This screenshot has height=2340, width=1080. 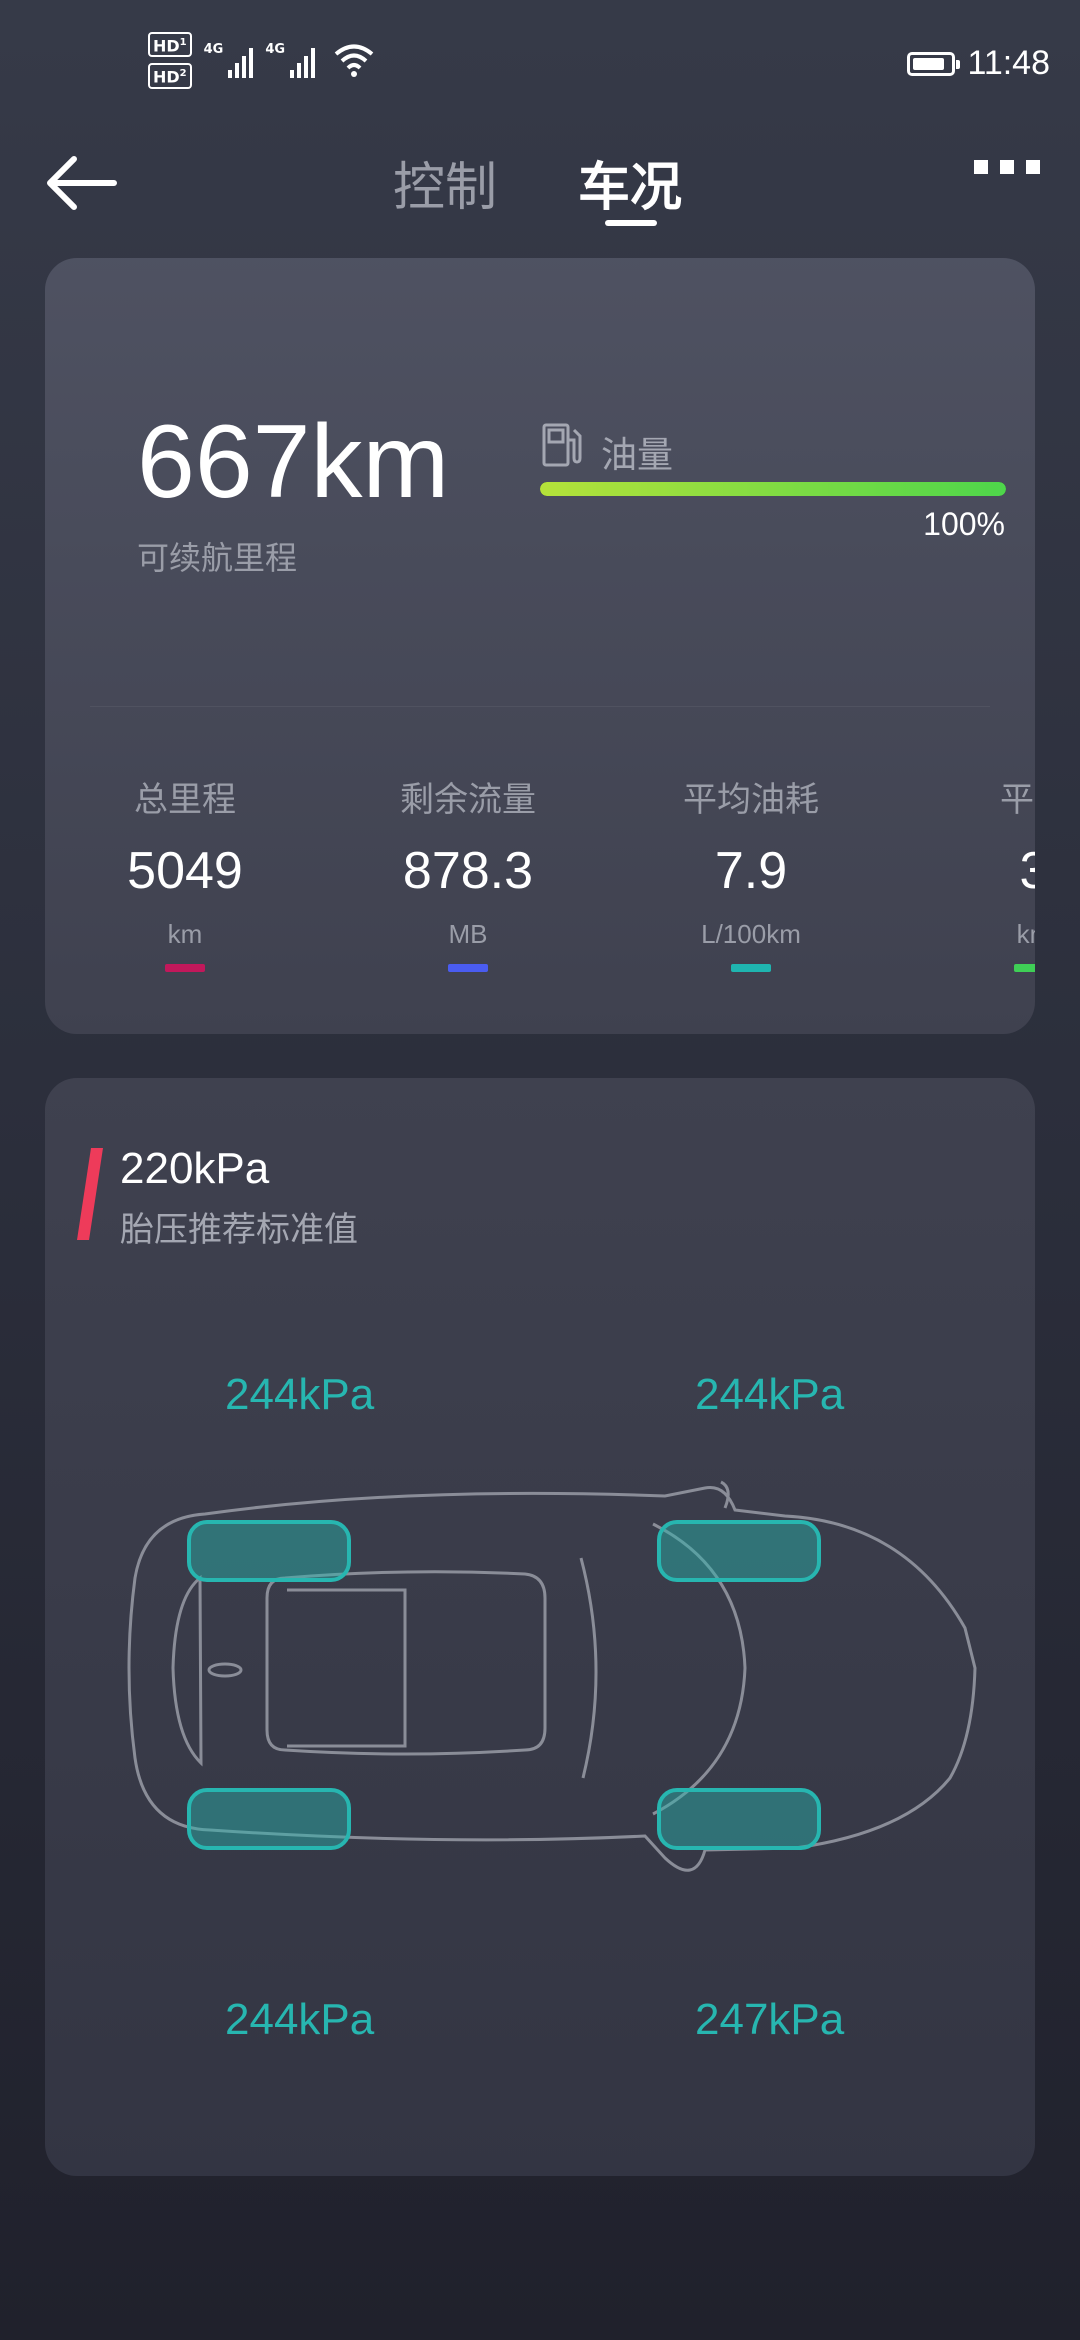 What do you see at coordinates (1017, 800) in the screenshot?
I see `stat-title: 平均` at bounding box center [1017, 800].